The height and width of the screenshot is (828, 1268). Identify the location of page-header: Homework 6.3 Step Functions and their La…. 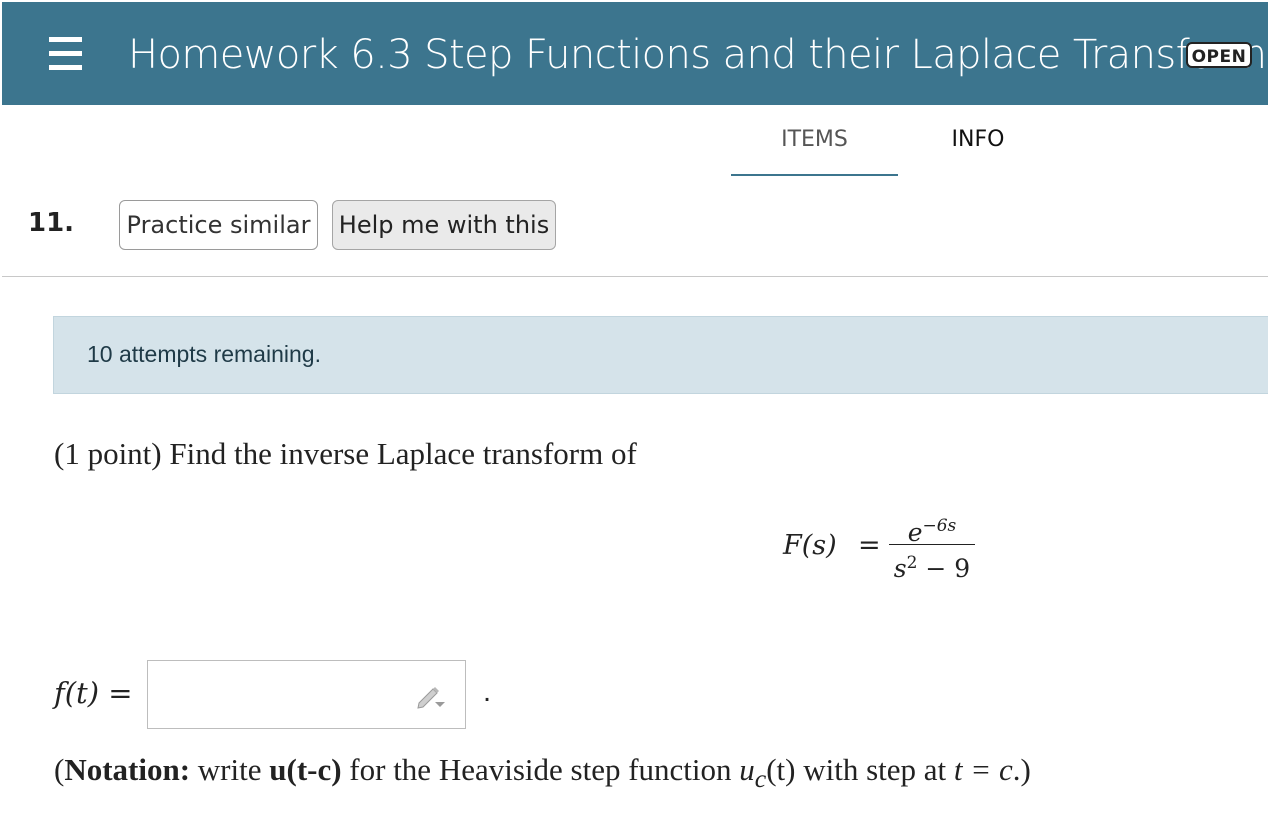
(635, 53).